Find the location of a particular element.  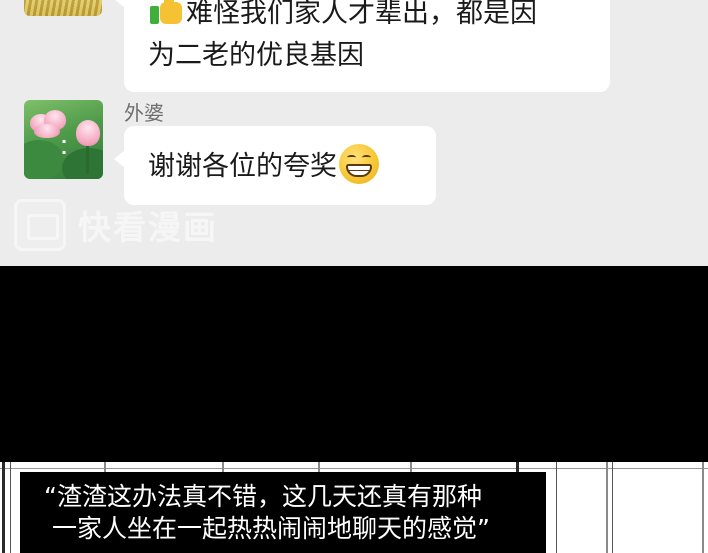

message-line: 难怪我们家人才辈出，都是因 is located at coordinates (367, 17).